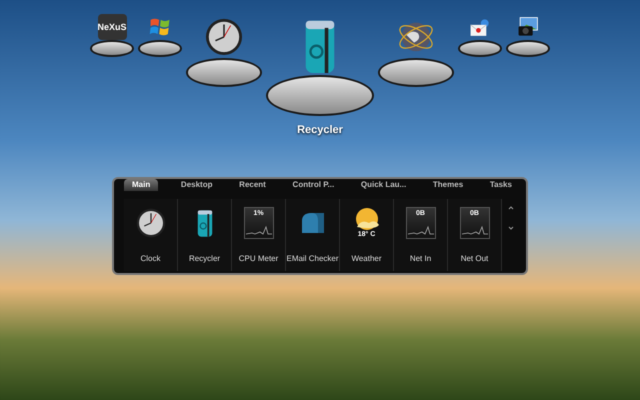  Describe the element at coordinates (196, 185) in the screenshot. I see `panel-tab: Desktop` at that location.